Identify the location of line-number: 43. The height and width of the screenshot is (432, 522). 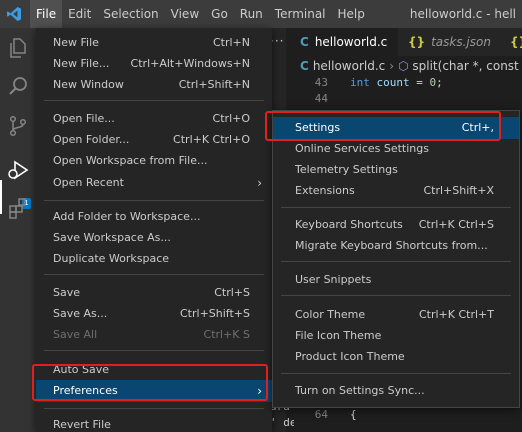
(321, 82).